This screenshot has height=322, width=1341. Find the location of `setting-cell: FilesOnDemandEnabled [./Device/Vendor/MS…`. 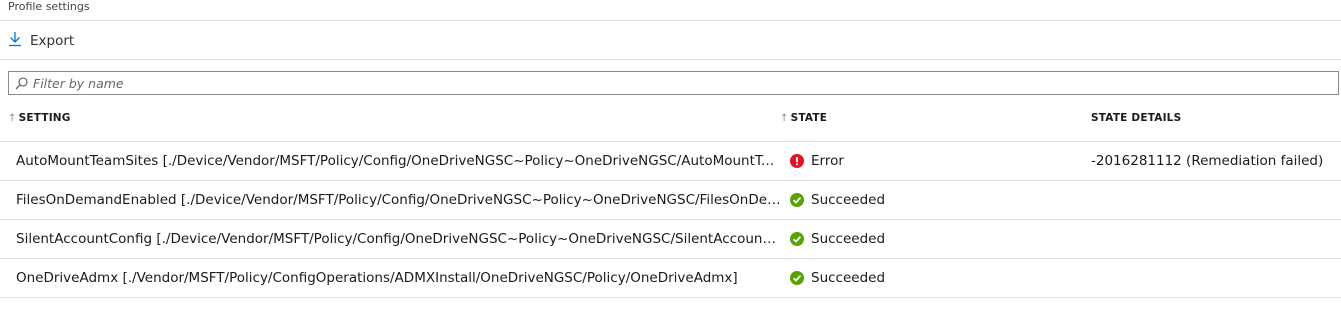

setting-cell: FilesOnDemandEnabled [./Device/Vendor/MS… is located at coordinates (398, 200).